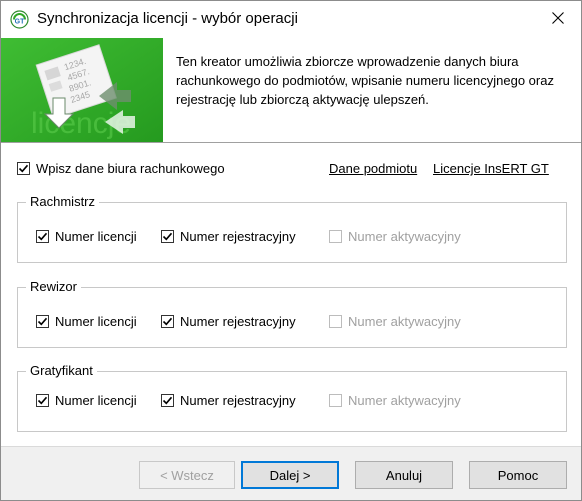 This screenshot has width=582, height=501. Describe the element at coordinates (61, 370) in the screenshot. I see `group-title: Gratyfikant` at that location.